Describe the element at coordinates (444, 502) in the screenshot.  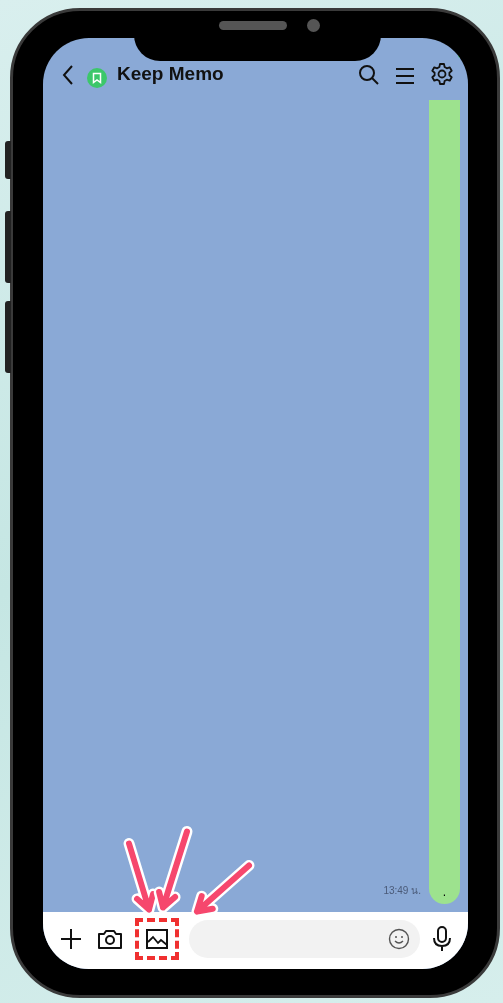
I see `message-bubble: .` at that location.